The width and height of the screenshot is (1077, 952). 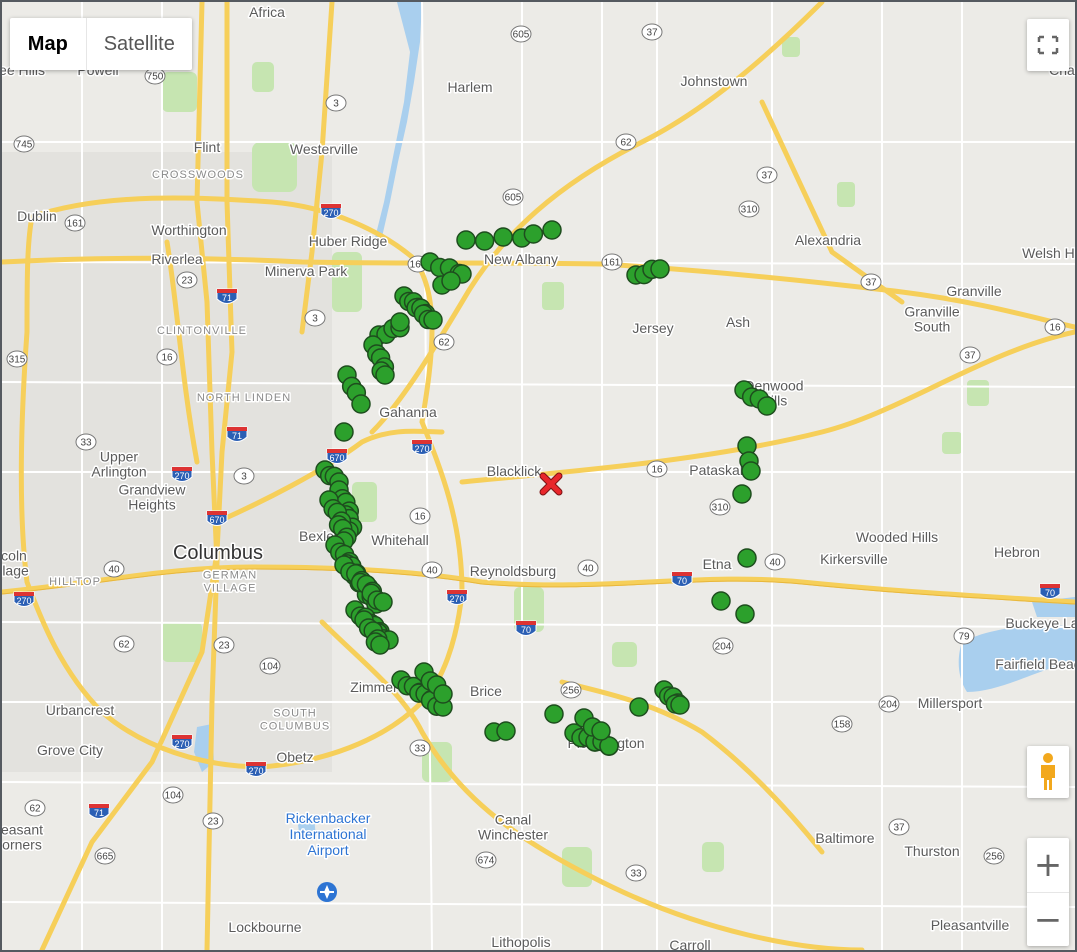 I want to click on place-label: Johnstown, so click(x=714, y=81).